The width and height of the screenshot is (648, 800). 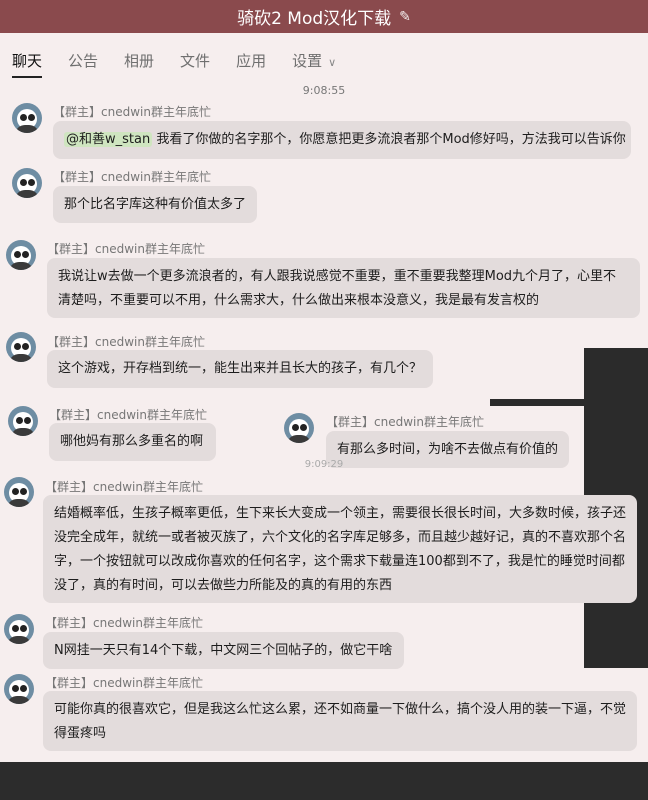 I want to click on tab-bar: 聊天 公告 相册 文件 应用 设置 ∨, so click(x=324, y=61).